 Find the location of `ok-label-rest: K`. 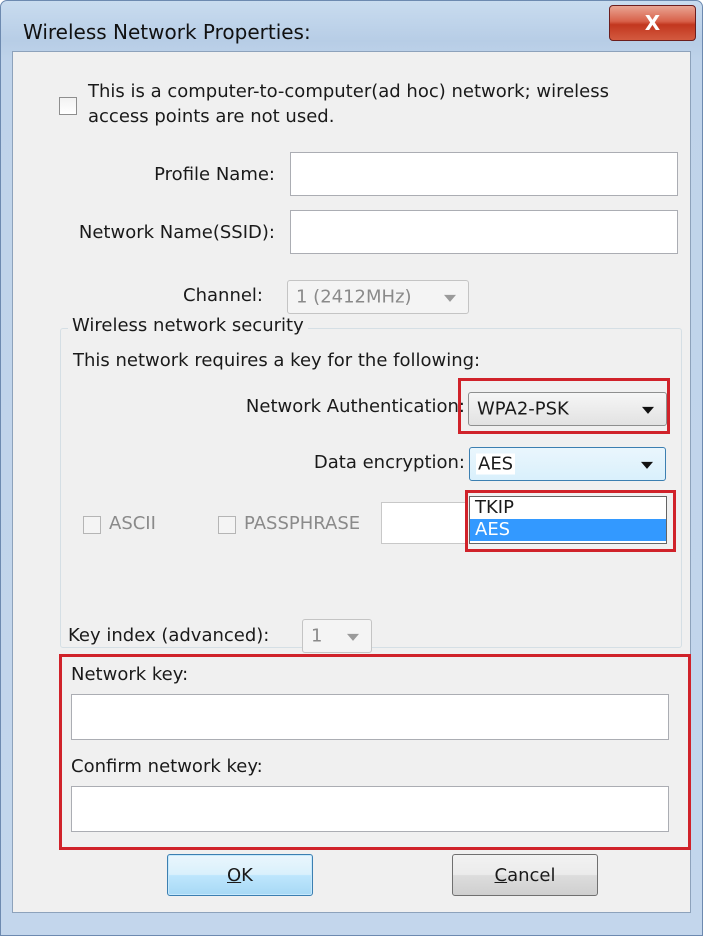

ok-label-rest: K is located at coordinates (247, 875).